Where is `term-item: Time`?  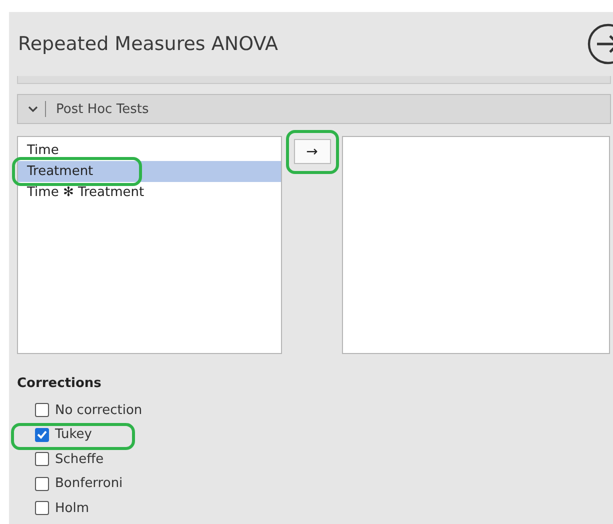 term-item: Time is located at coordinates (149, 150).